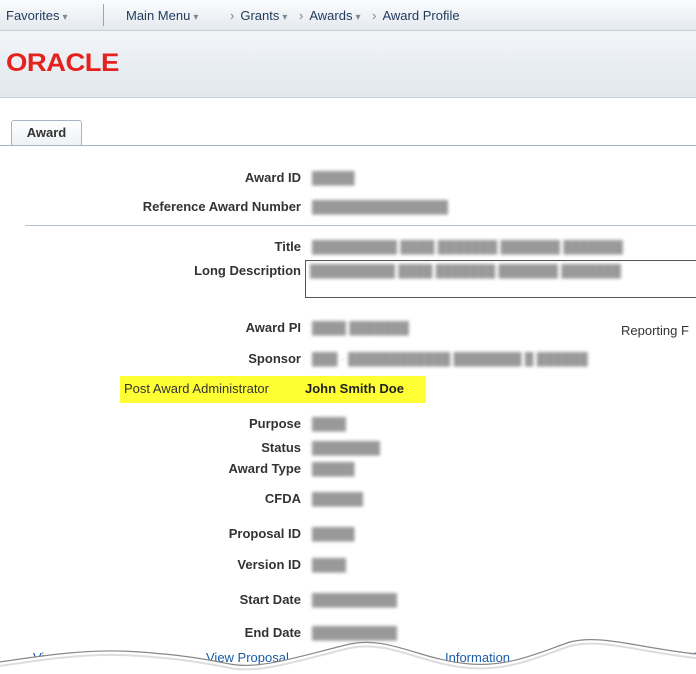  Describe the element at coordinates (272, 177) in the screenshot. I see `award-id-label: Award ID` at that location.